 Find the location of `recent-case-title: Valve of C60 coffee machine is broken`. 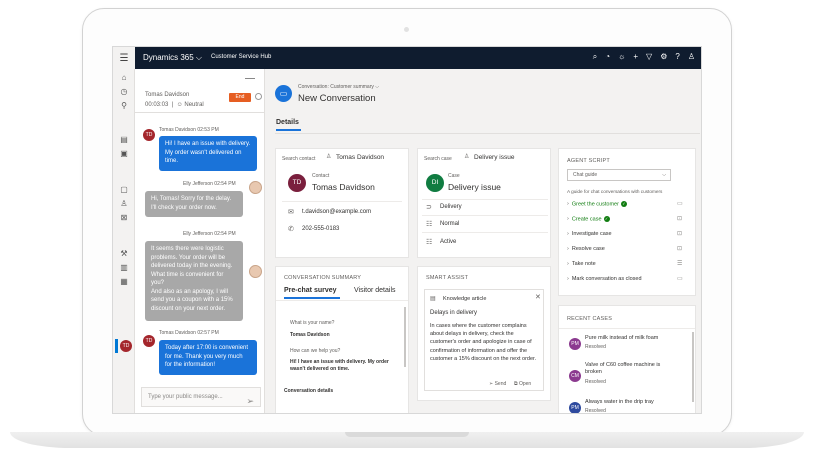

recent-case-title: Valve of C60 coffee machine is broken is located at coordinates (623, 368).